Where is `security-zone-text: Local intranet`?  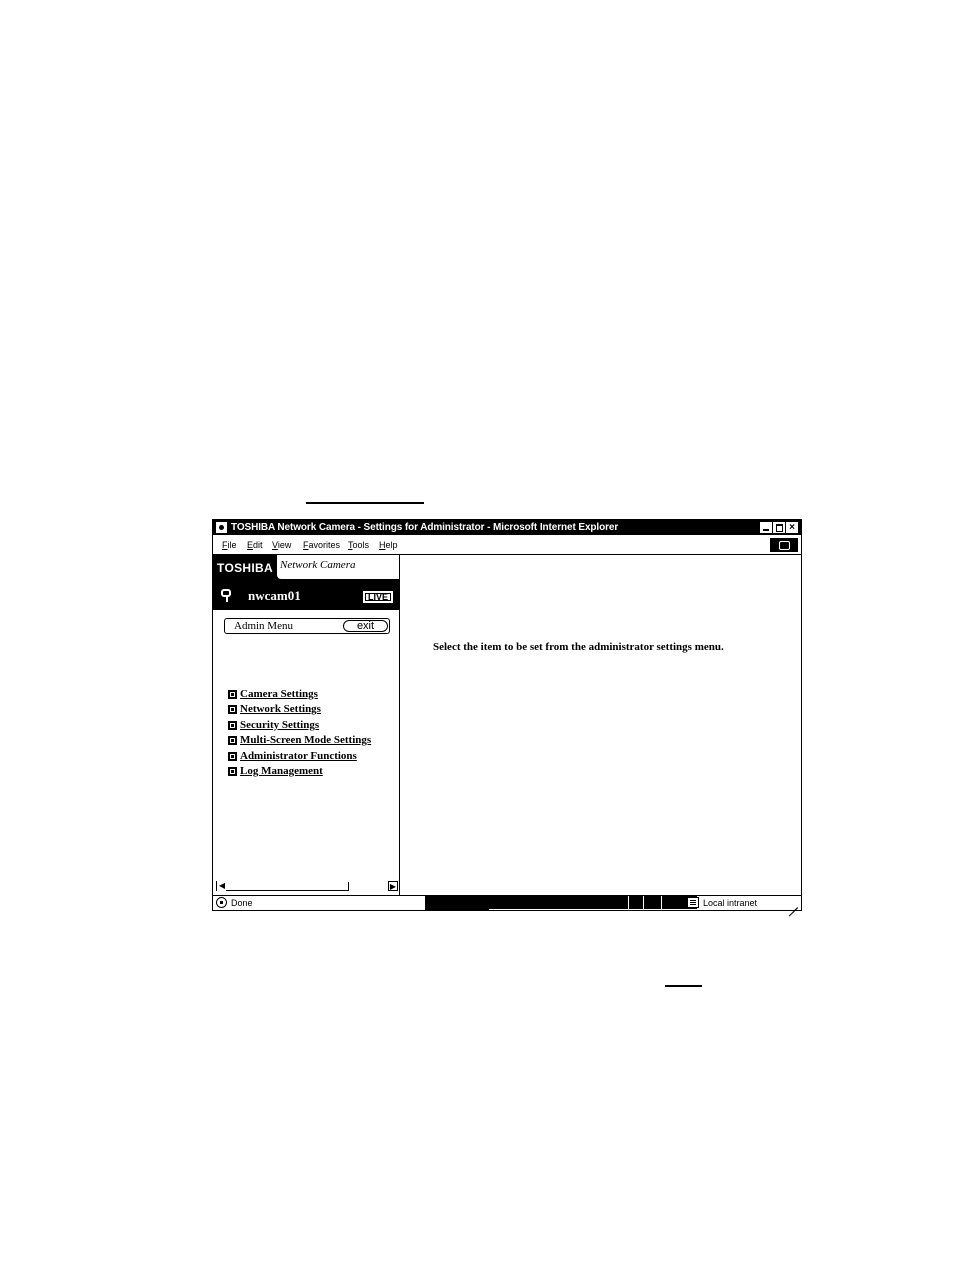 security-zone-text: Local intranet is located at coordinates (730, 903).